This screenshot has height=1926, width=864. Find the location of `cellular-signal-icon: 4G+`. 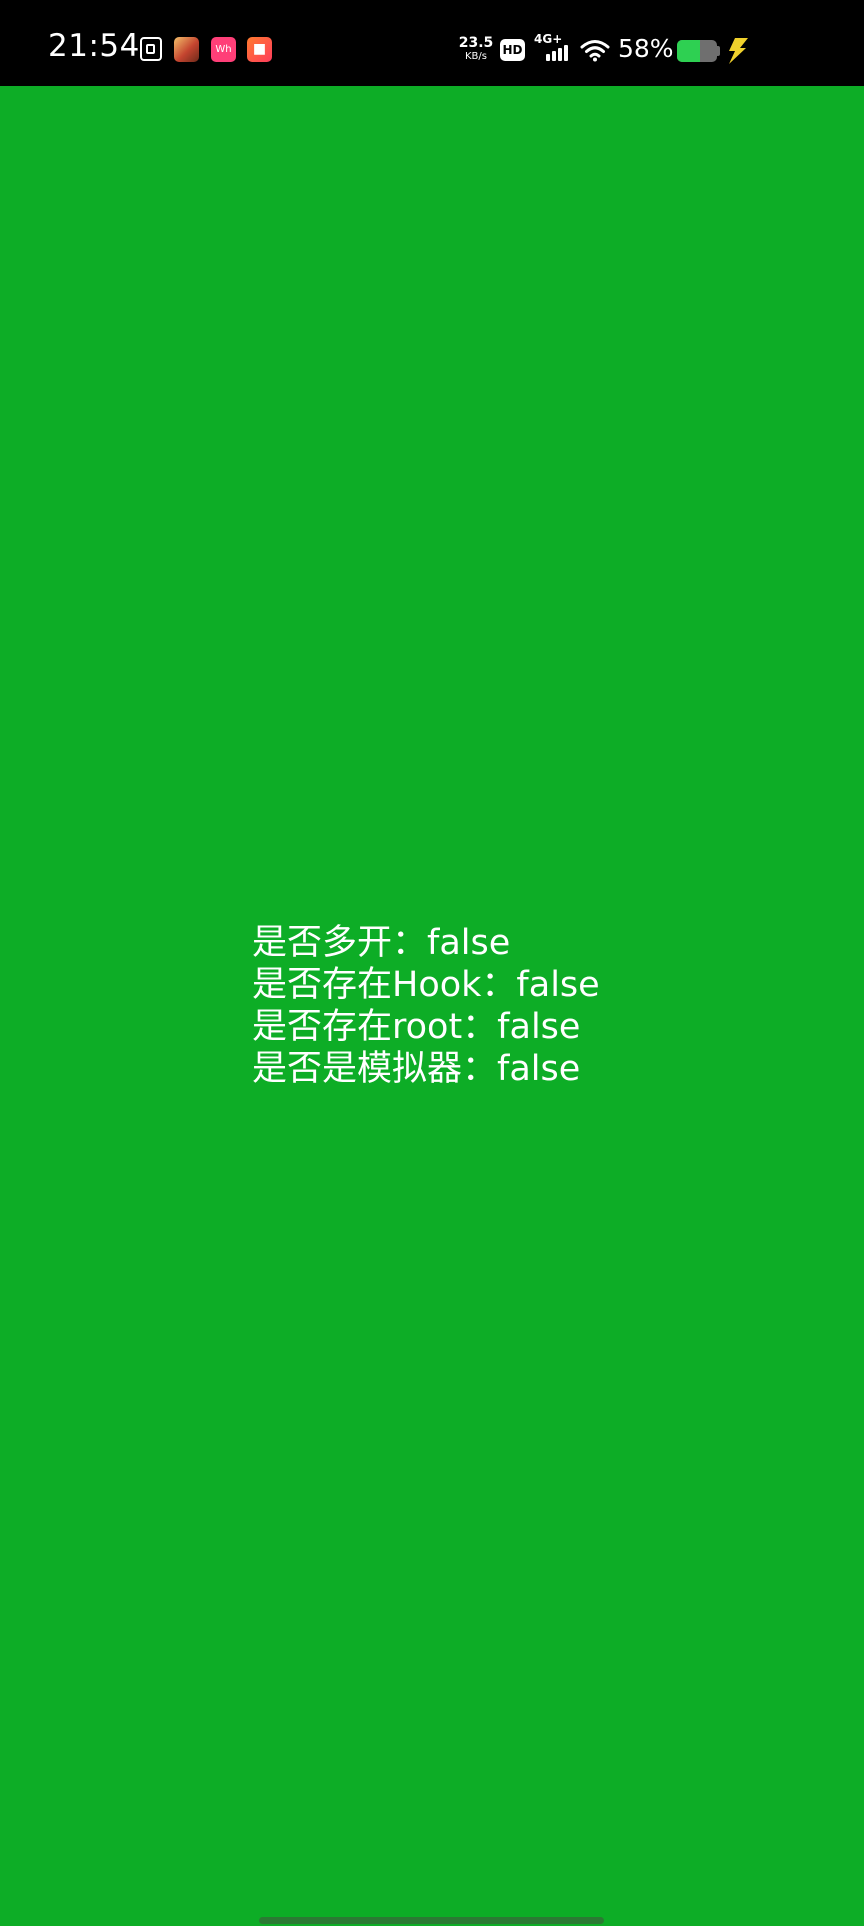

cellular-signal-icon: 4G+ is located at coordinates (552, 48).